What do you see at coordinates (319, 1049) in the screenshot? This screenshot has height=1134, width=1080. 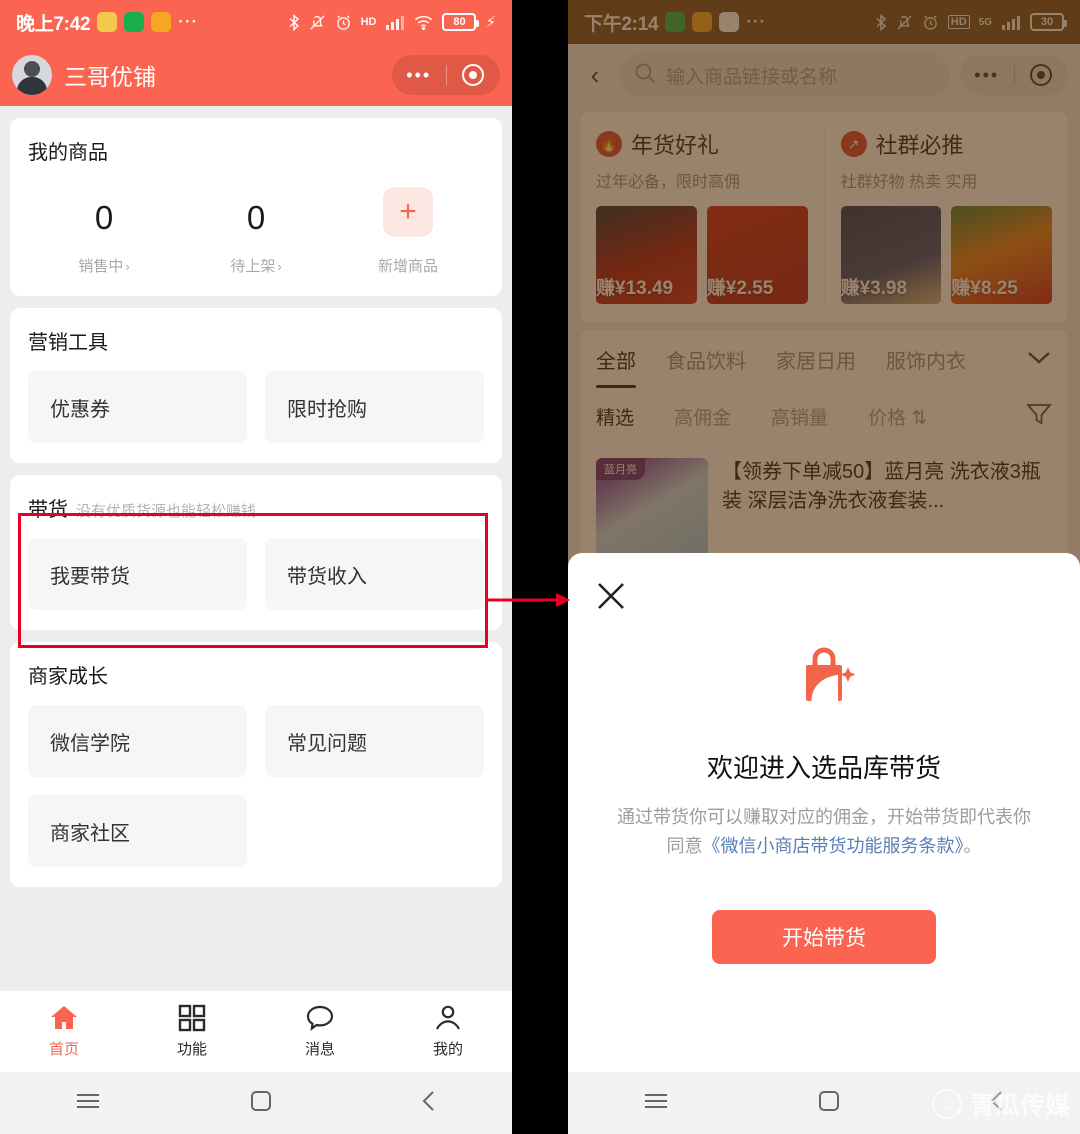 I see `tab-messages-label: 消息` at bounding box center [319, 1049].